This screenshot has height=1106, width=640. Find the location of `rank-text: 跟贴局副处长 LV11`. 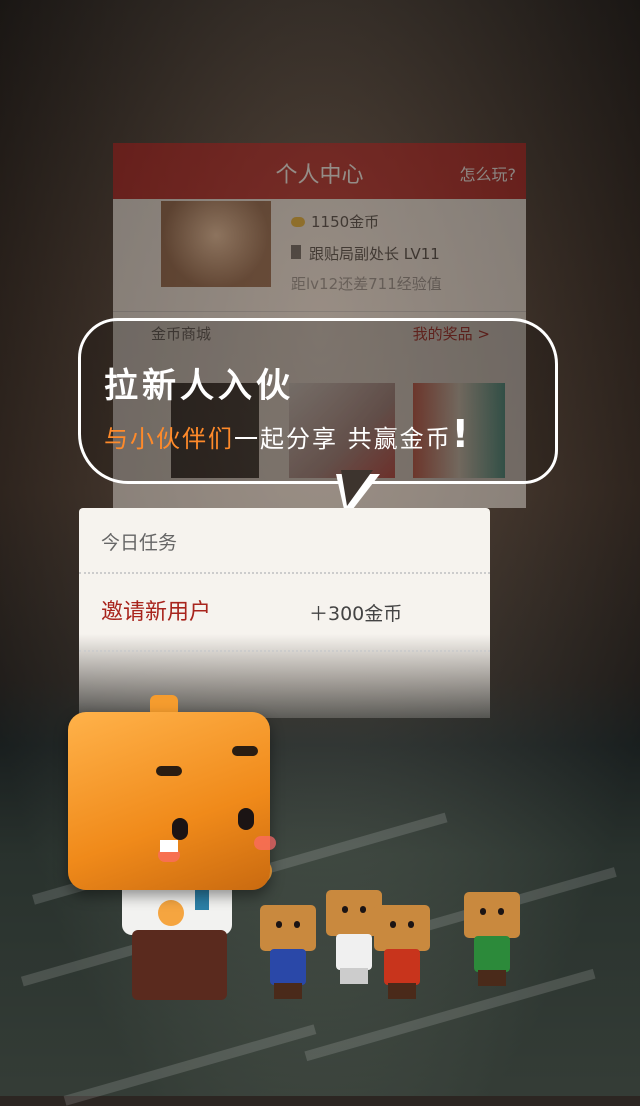

rank-text: 跟贴局副处长 LV11 is located at coordinates (374, 254).